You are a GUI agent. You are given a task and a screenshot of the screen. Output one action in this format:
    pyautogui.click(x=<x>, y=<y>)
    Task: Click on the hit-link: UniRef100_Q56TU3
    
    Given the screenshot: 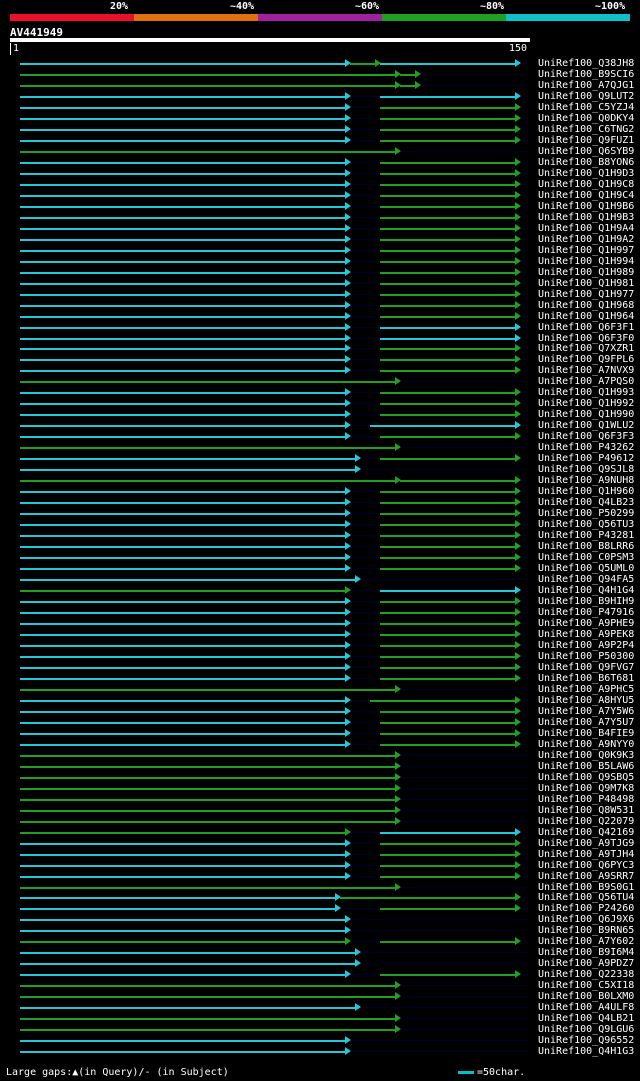 What is the action you would take?
    pyautogui.click(x=586, y=524)
    